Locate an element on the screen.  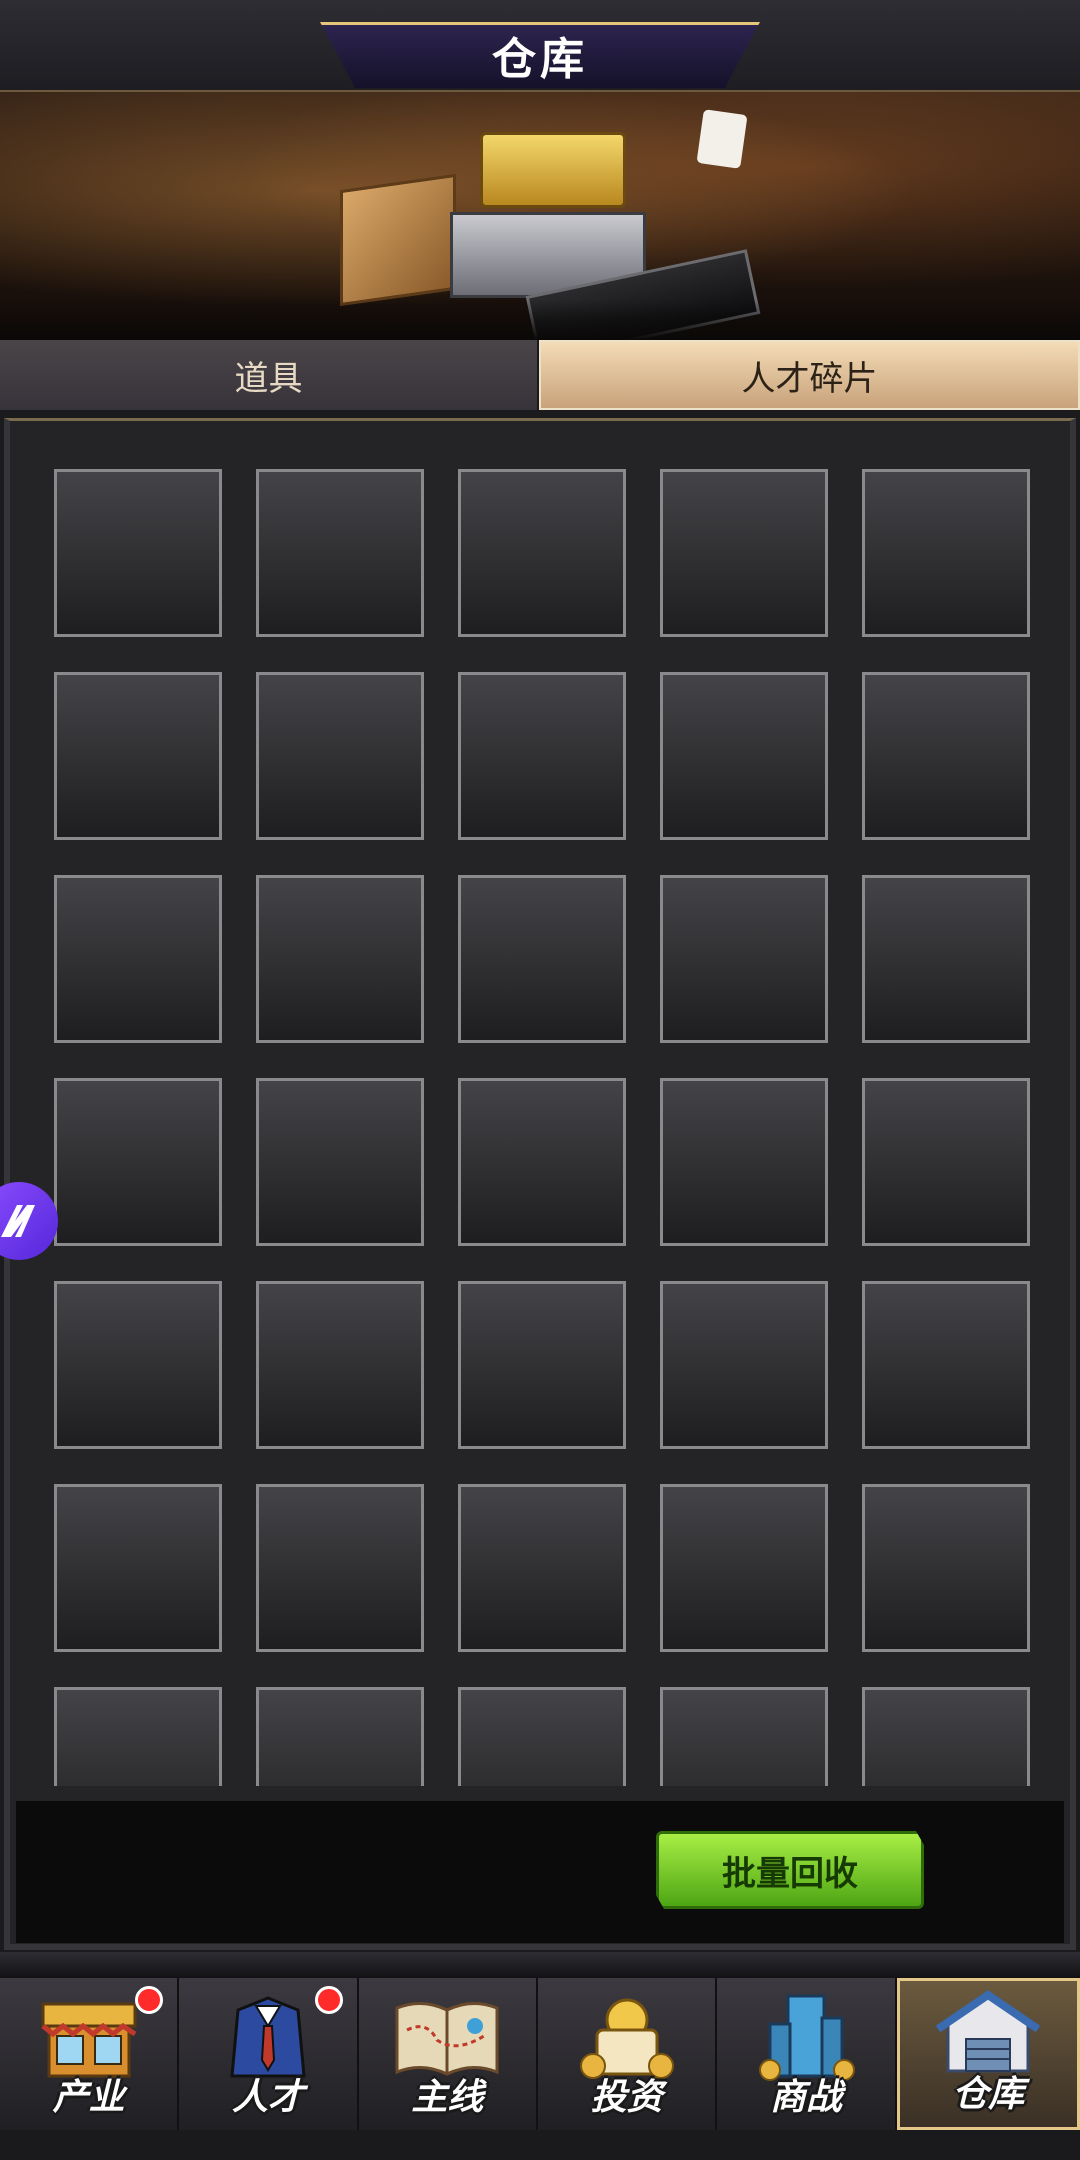
nav-label-mainline: 主线 is located at coordinates (447, 2097).